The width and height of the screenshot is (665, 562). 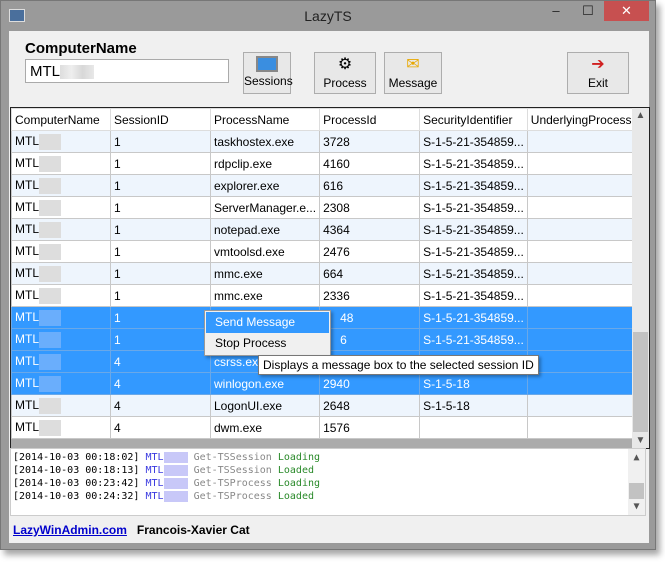 I want to click on log-cmd: Get-TSProcess, so click(x=232, y=483).